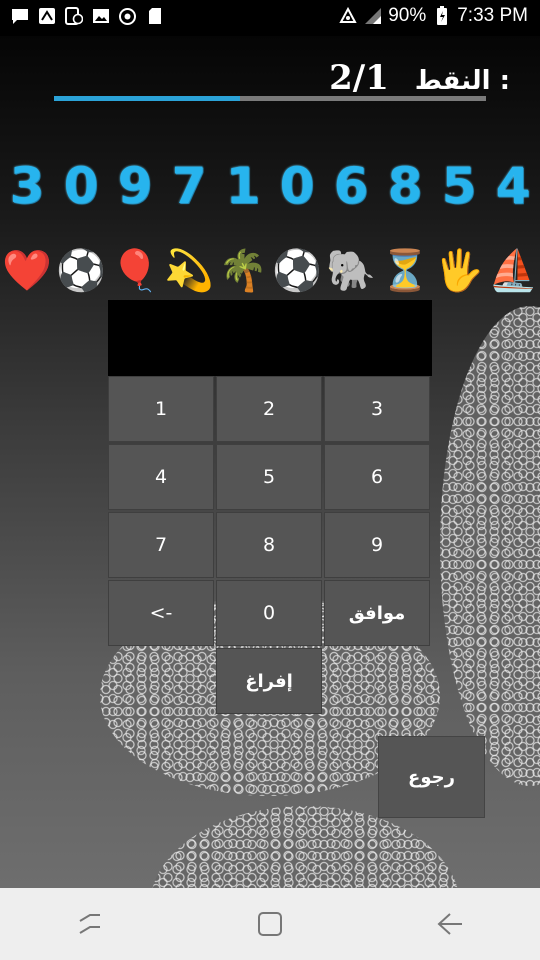 The height and width of the screenshot is (960, 540). Describe the element at coordinates (270, 98) in the screenshot. I see `progress-bar` at that location.